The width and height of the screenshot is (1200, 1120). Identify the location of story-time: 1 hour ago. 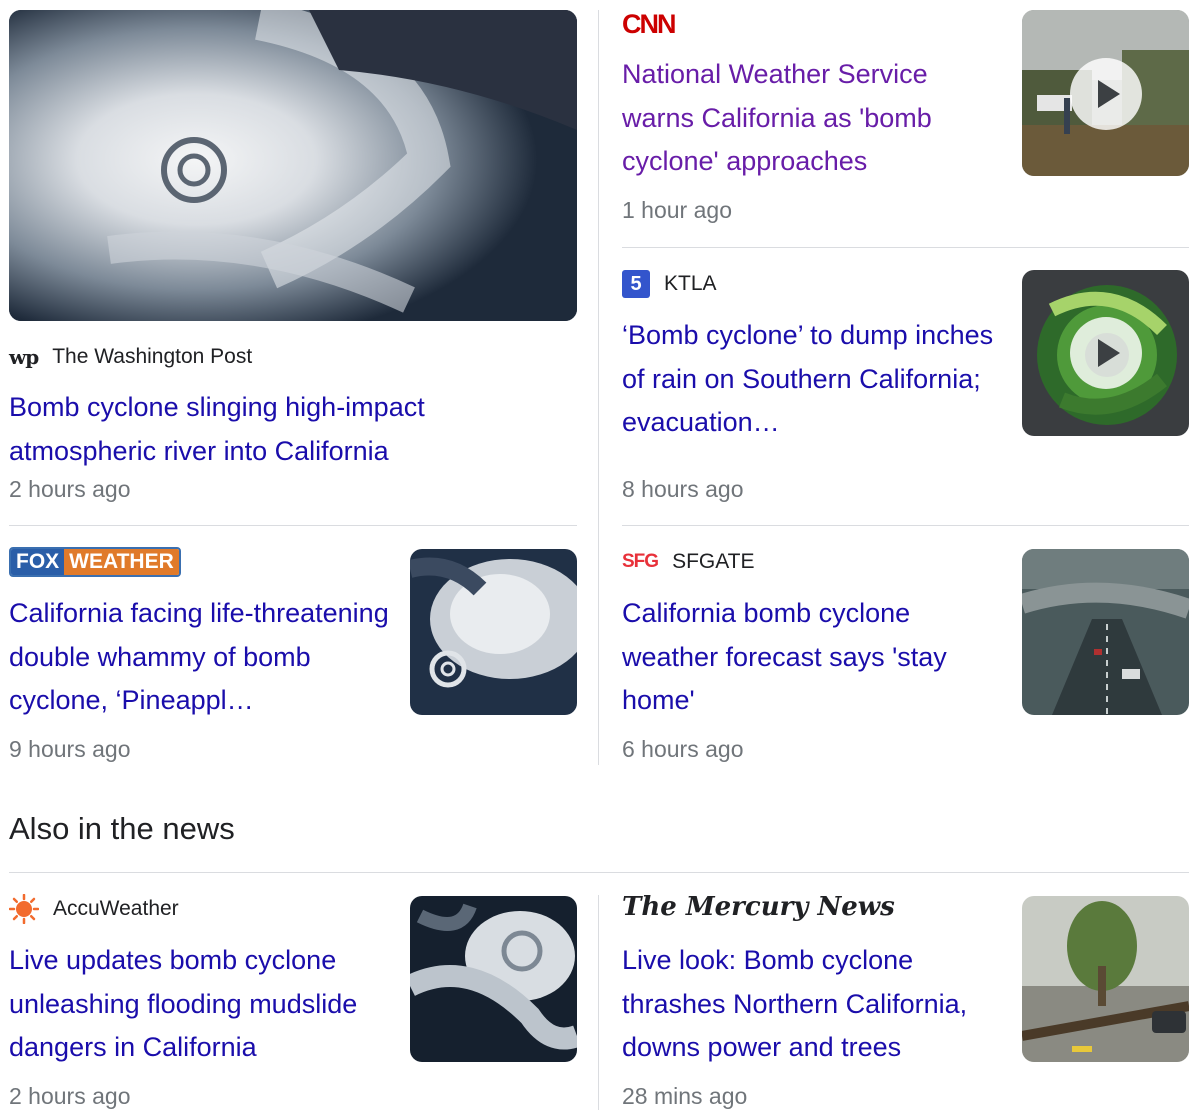
(677, 210).